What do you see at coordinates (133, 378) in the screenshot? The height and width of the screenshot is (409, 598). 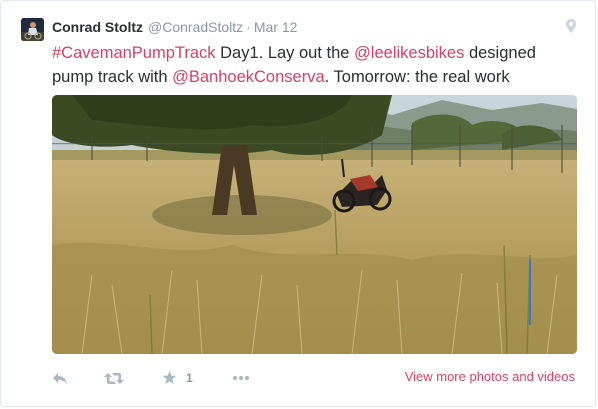 I see `retweet-button` at bounding box center [133, 378].